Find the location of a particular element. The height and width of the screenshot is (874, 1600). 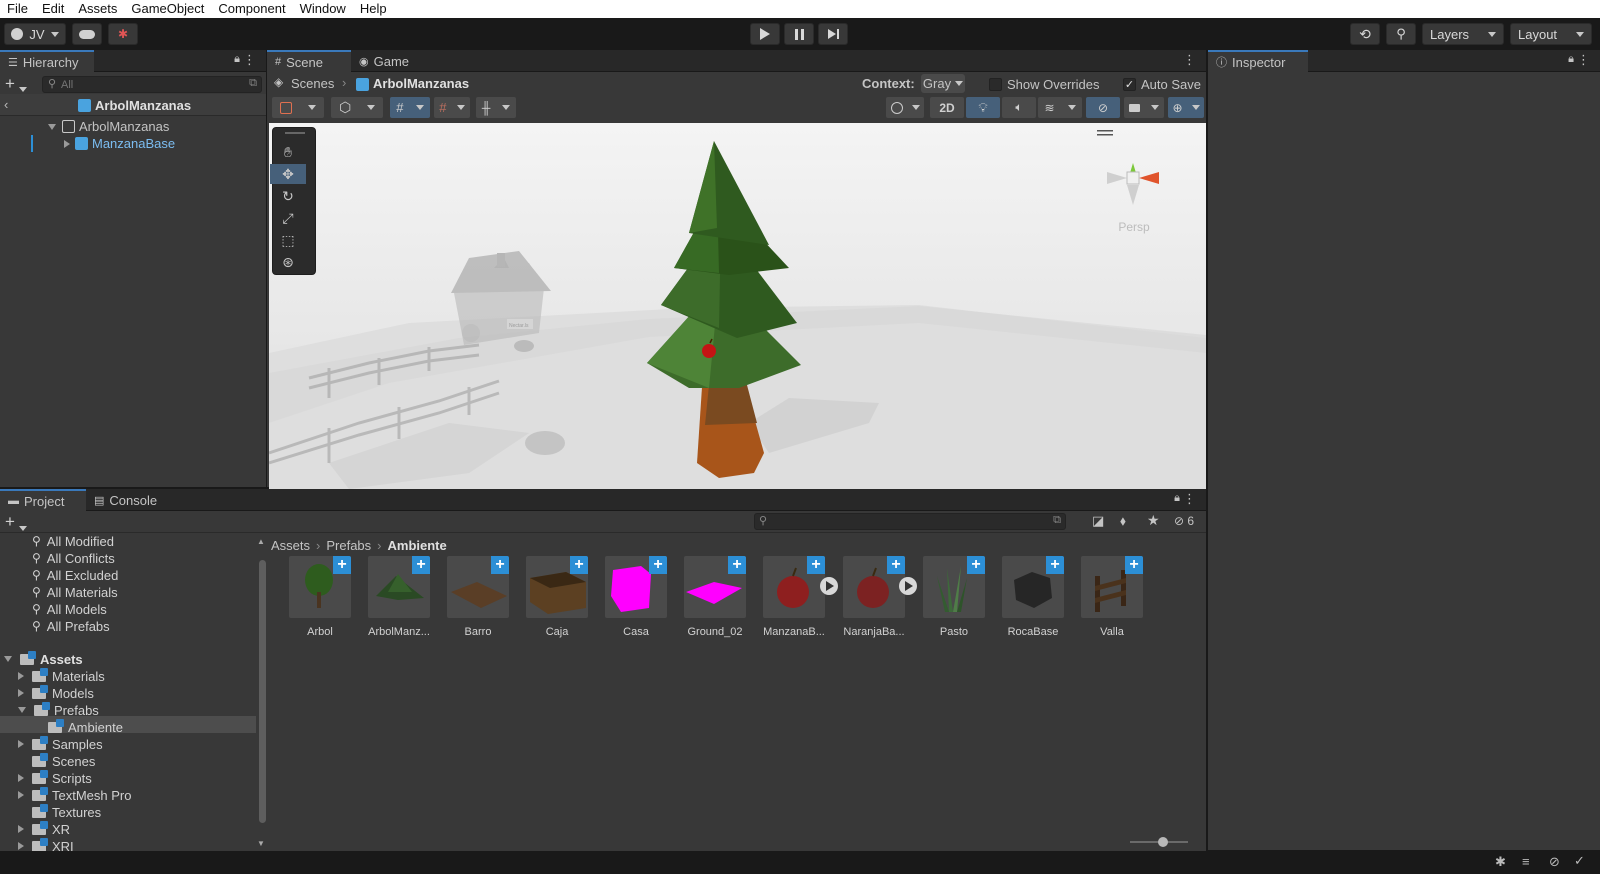

expand-prefab-icon is located at coordinates (829, 586).